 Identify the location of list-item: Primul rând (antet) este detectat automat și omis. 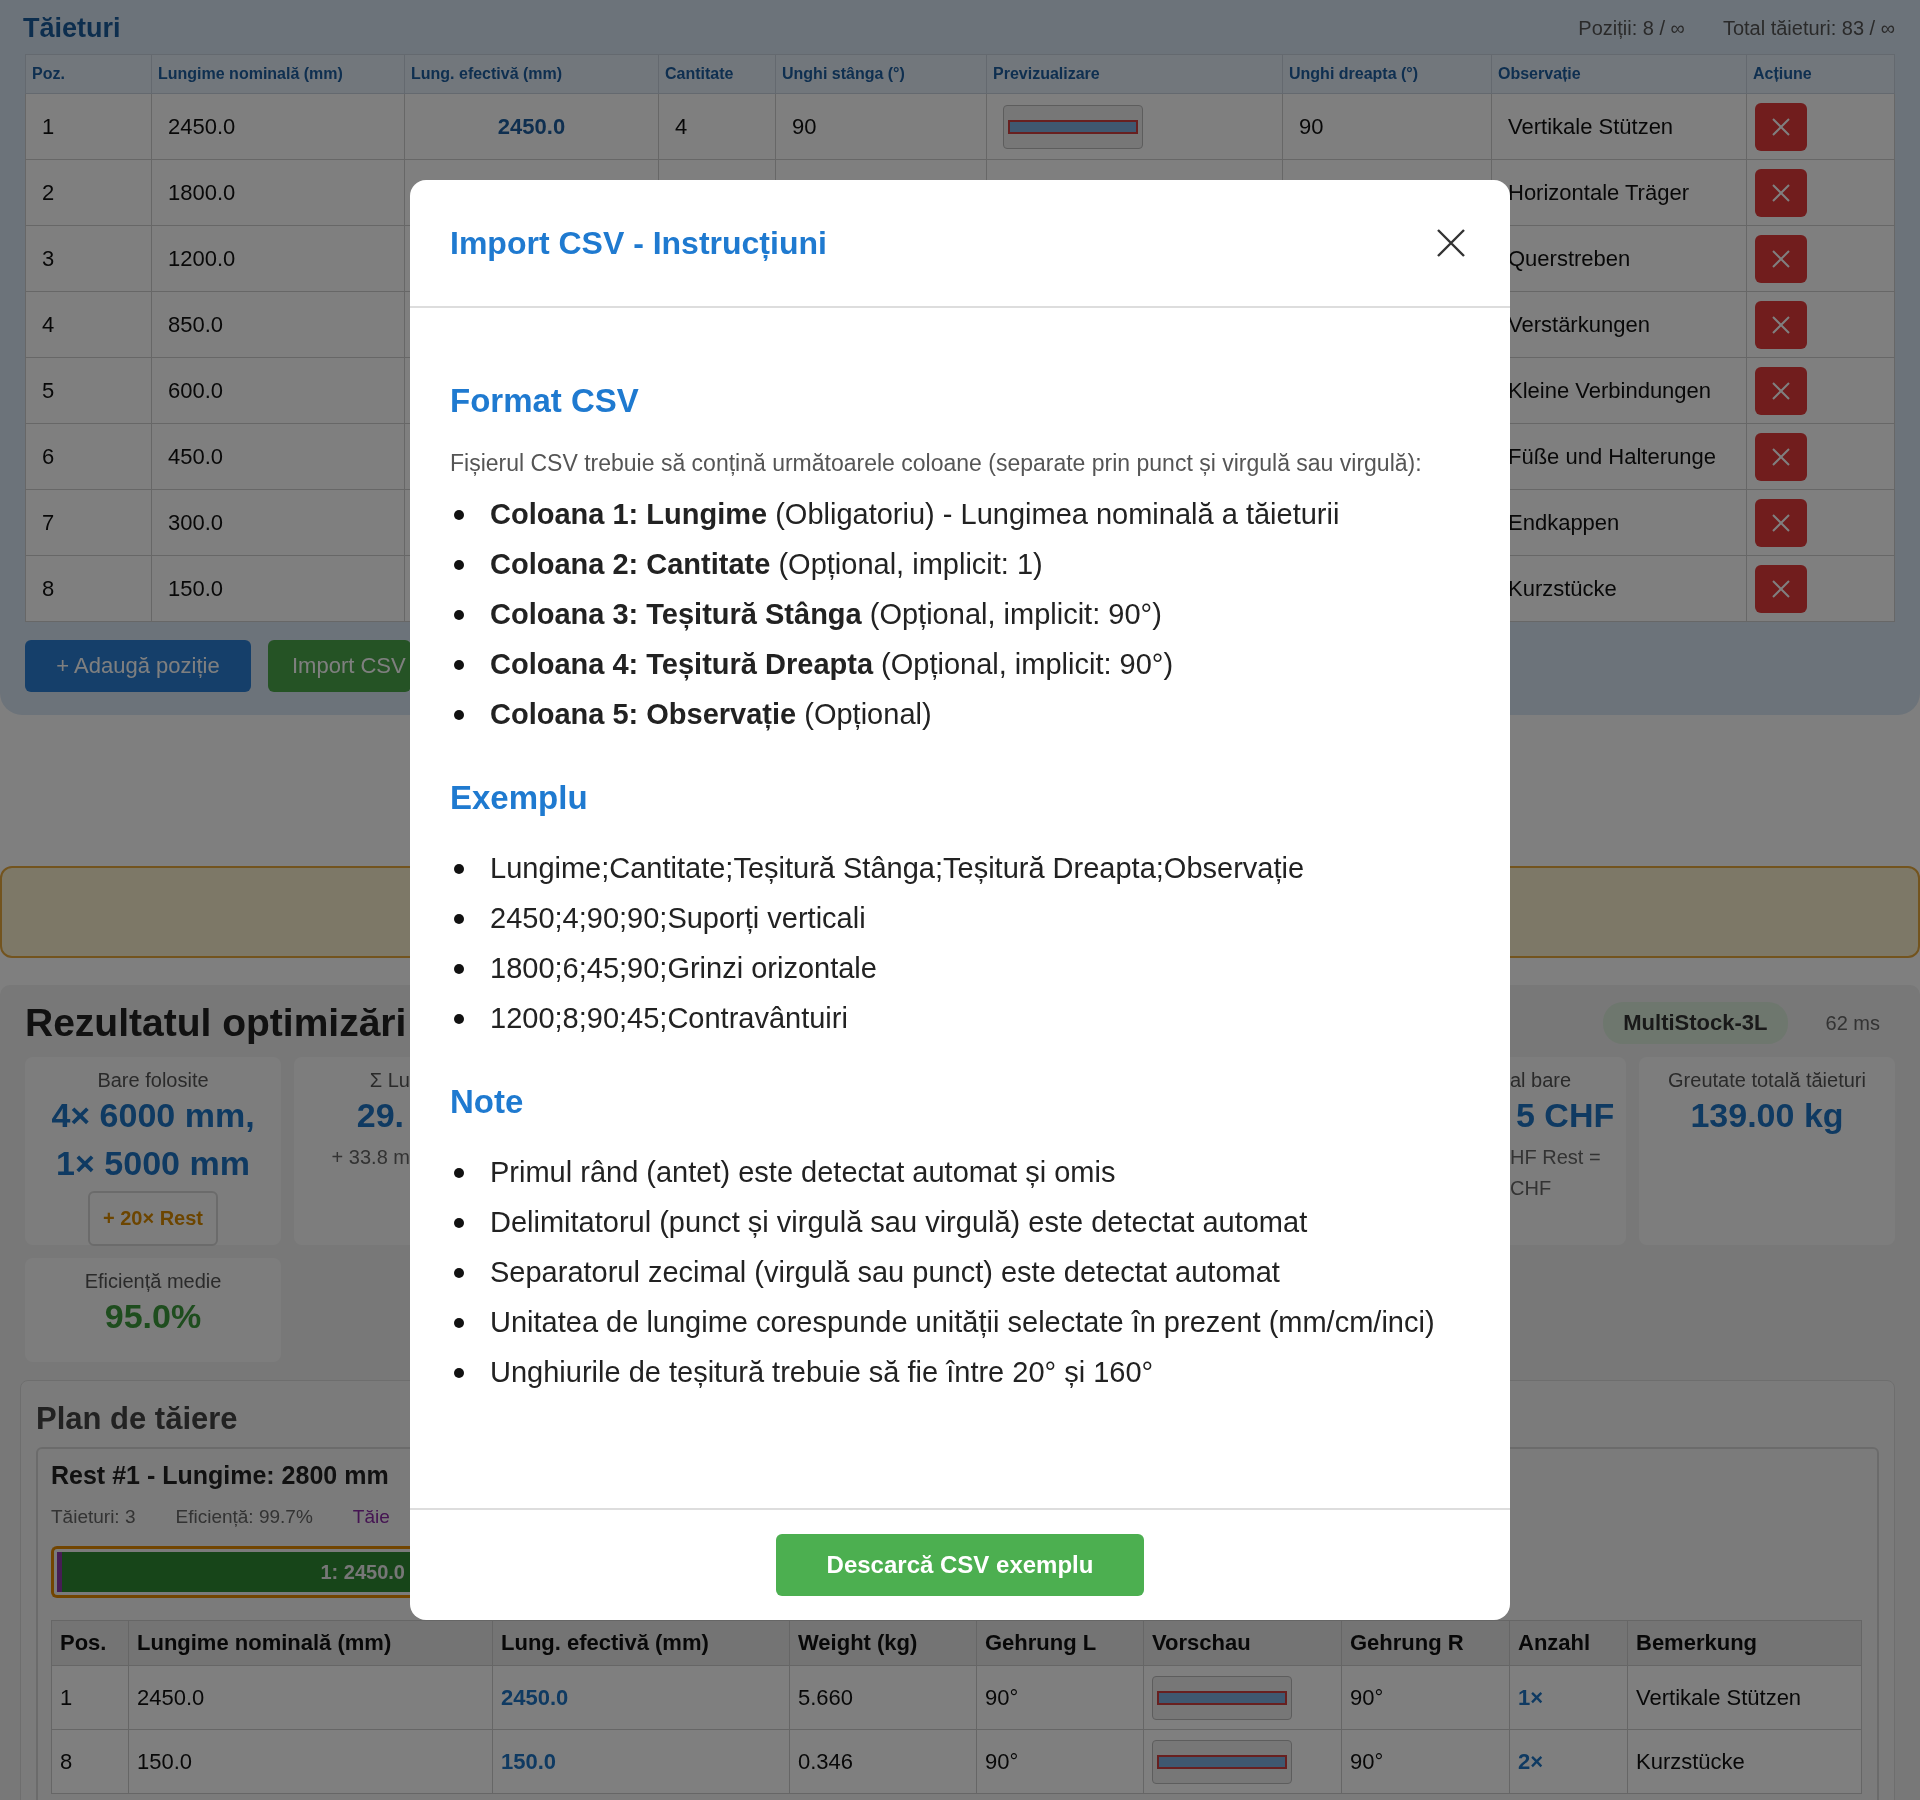
(803, 1172).